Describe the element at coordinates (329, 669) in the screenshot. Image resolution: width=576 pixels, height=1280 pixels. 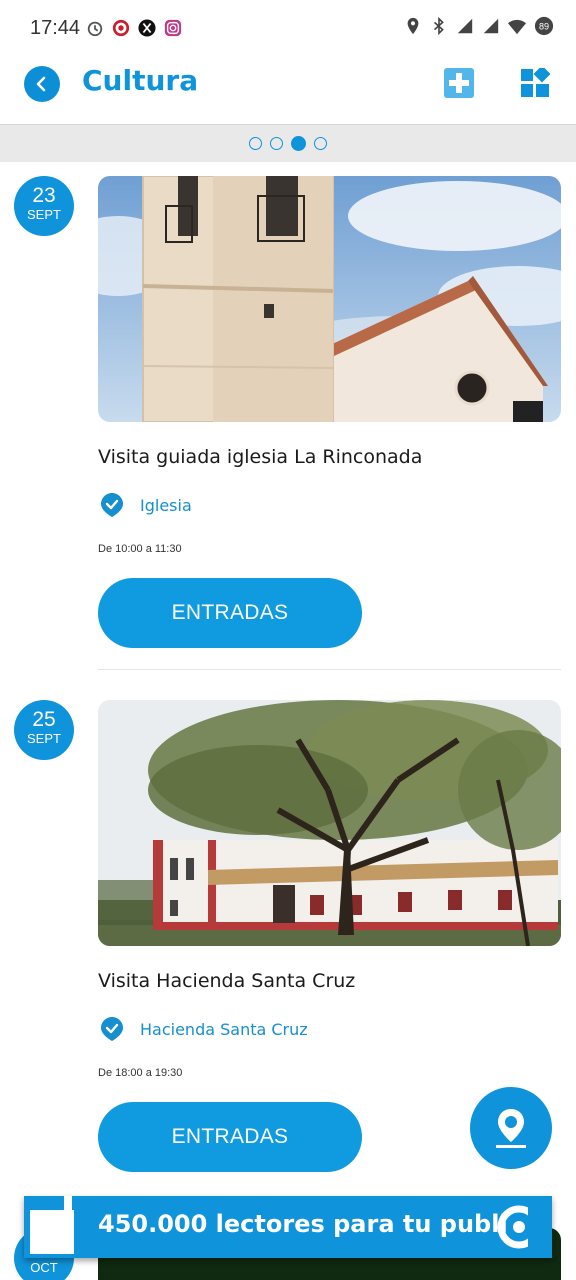
I see `divider` at that location.